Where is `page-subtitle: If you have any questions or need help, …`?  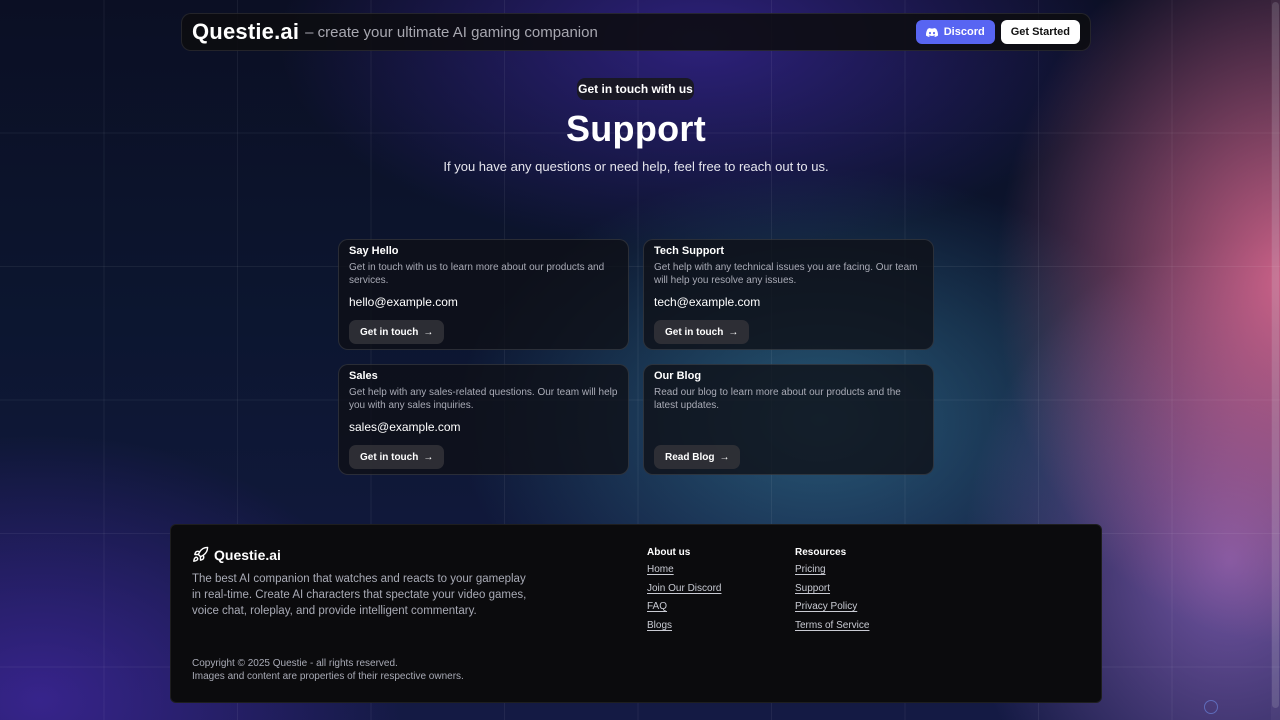 page-subtitle: If you have any questions or need help, … is located at coordinates (636, 166).